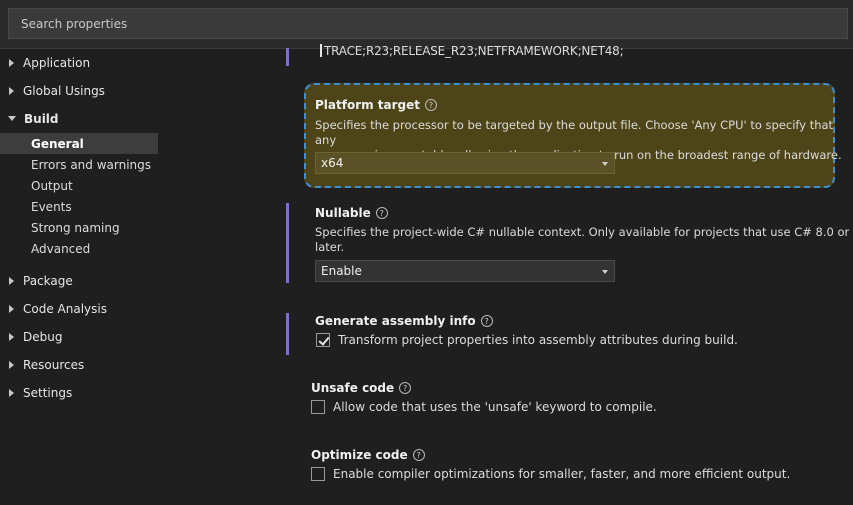 The height and width of the screenshot is (505, 853). I want to click on sidebar-subitem-general: General, so click(79, 143).